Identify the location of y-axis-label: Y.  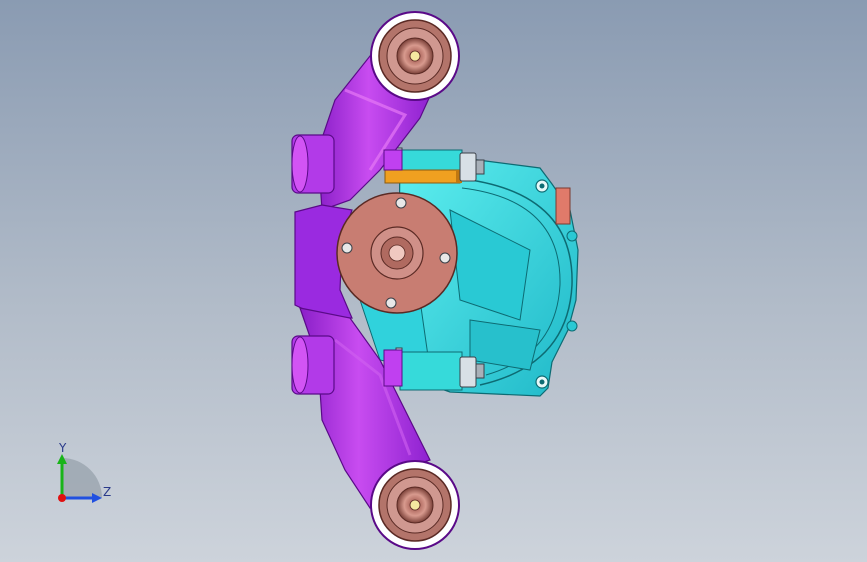
(63, 448).